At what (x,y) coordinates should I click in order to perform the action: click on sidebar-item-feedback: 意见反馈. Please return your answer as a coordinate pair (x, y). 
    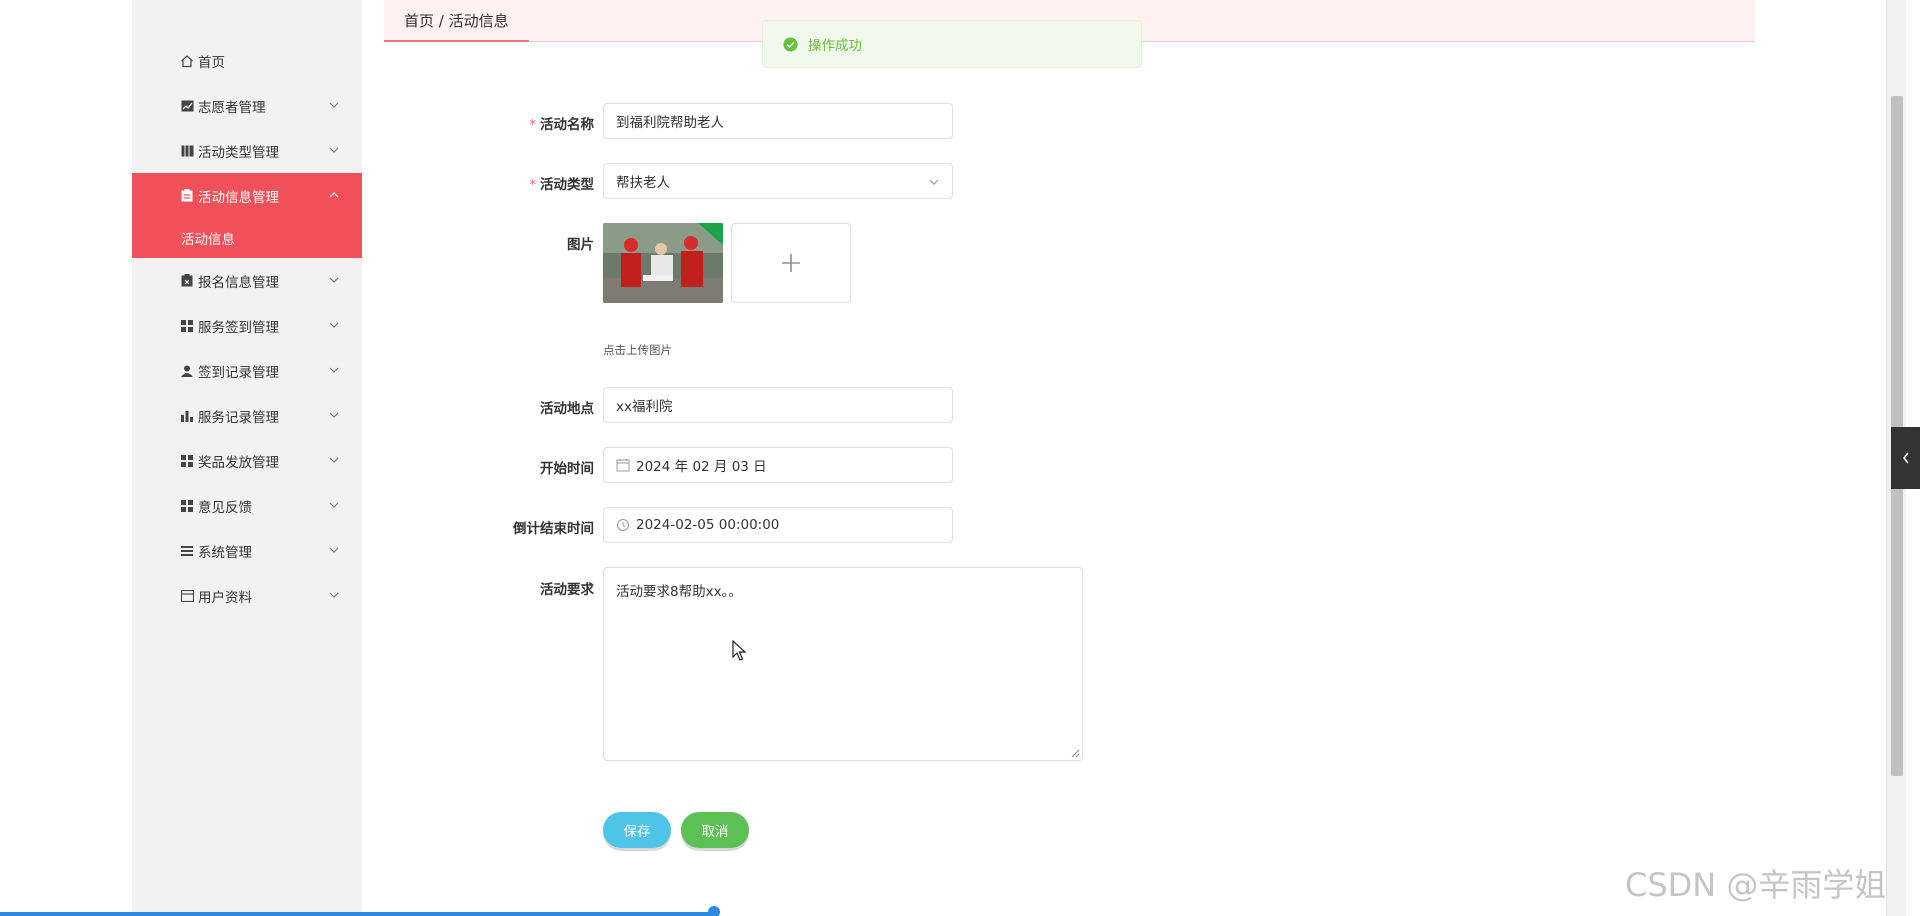
    Looking at the image, I should click on (247, 505).